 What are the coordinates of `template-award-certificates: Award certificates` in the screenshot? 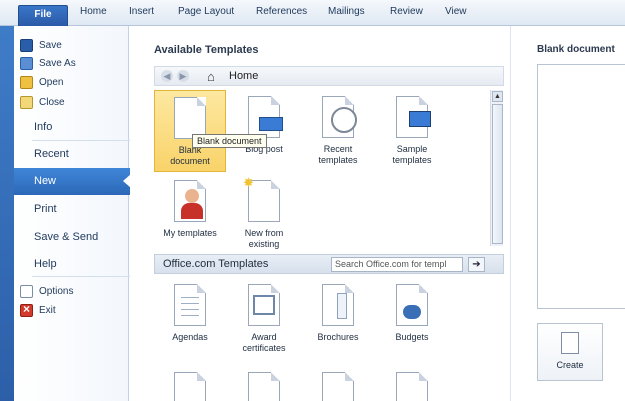 It's located at (264, 321).